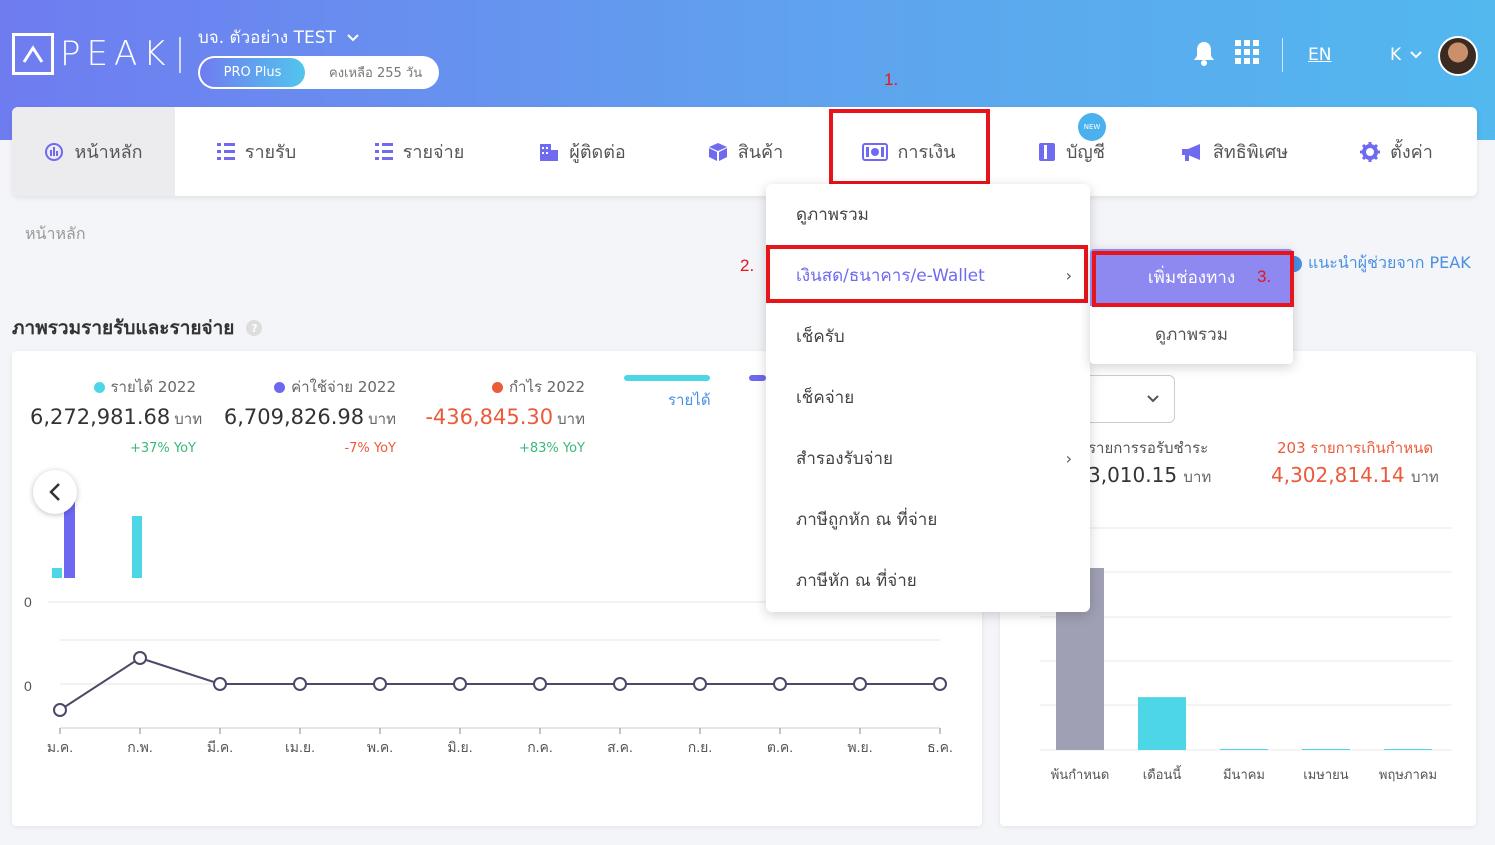 Image resolution: width=1495 pixels, height=845 pixels. I want to click on nav-item-privileges: สิทธิพิเศษ, so click(1234, 151).